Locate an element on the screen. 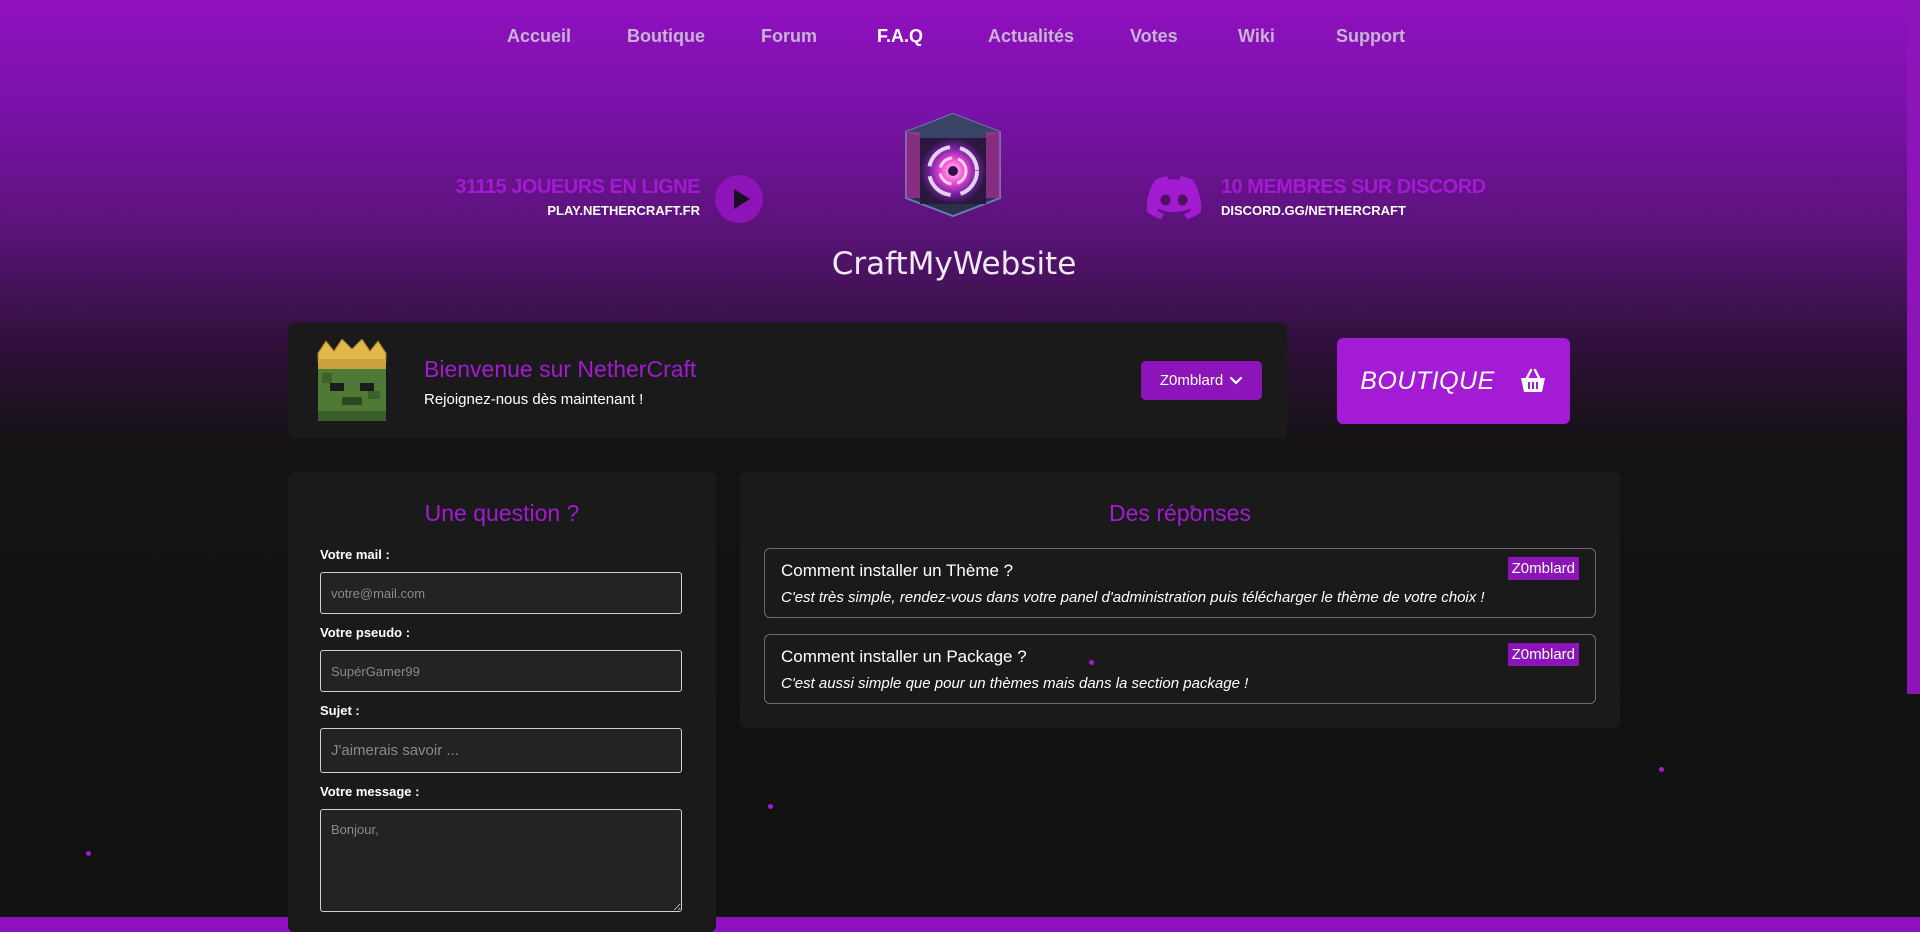 This screenshot has height=932, width=1920. players-online-count: 31115 JOUEURS EN LIGNE is located at coordinates (577, 187).